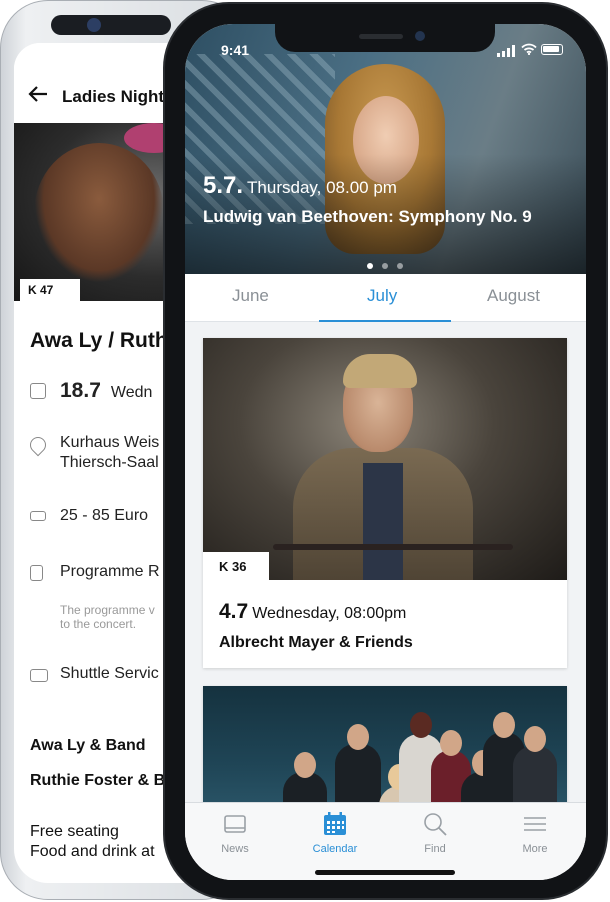 The width and height of the screenshot is (610, 902). Describe the element at coordinates (94, 25) in the screenshot. I see `back-phone-camera-icon` at that location.